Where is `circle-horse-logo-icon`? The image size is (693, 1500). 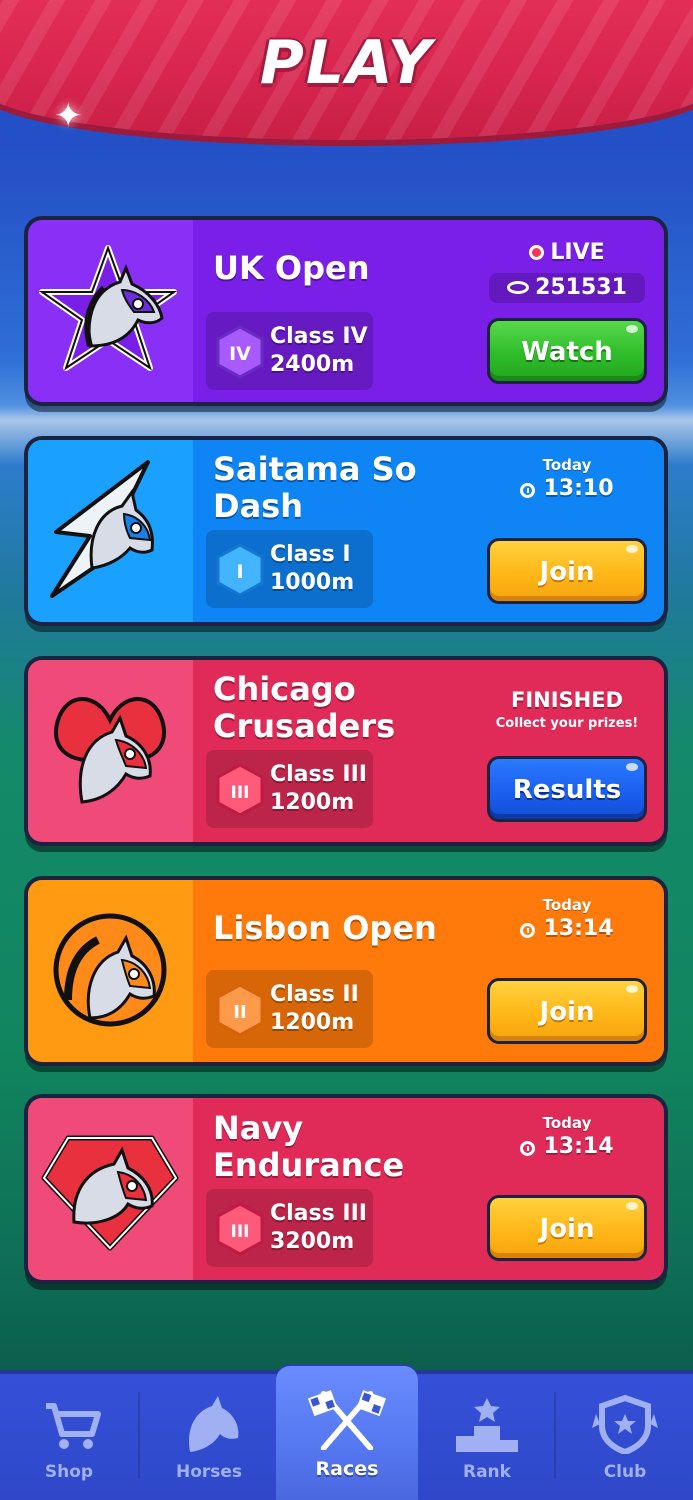 circle-horse-logo-icon is located at coordinates (110, 970).